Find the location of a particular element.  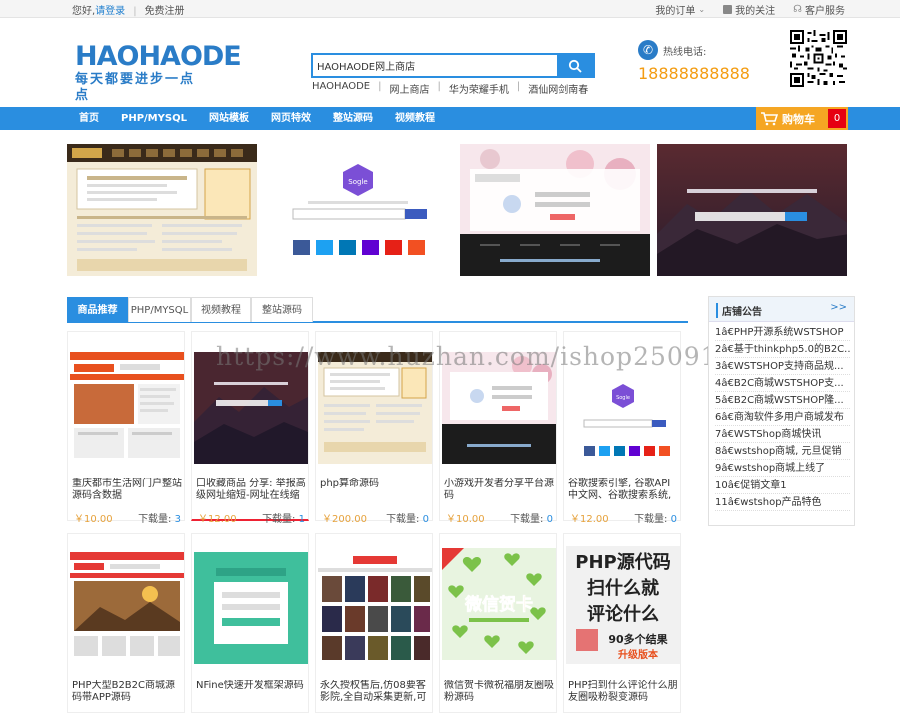

headset-icon: ☊ is located at coordinates (797, 9).